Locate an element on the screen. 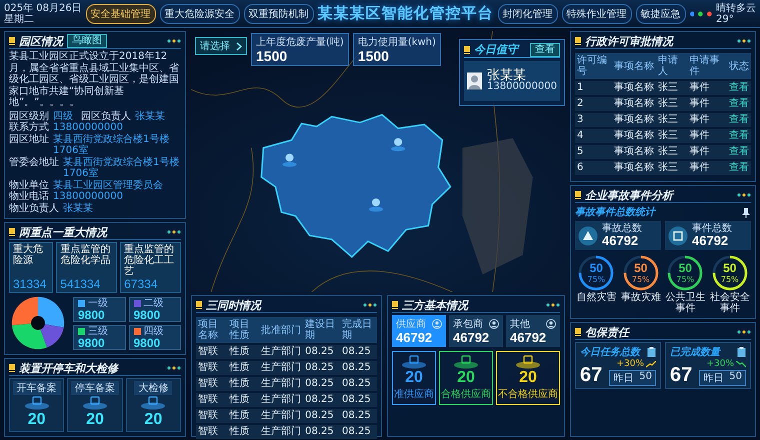 The image size is (760, 440). party-label: 承包商 is located at coordinates (468, 324).